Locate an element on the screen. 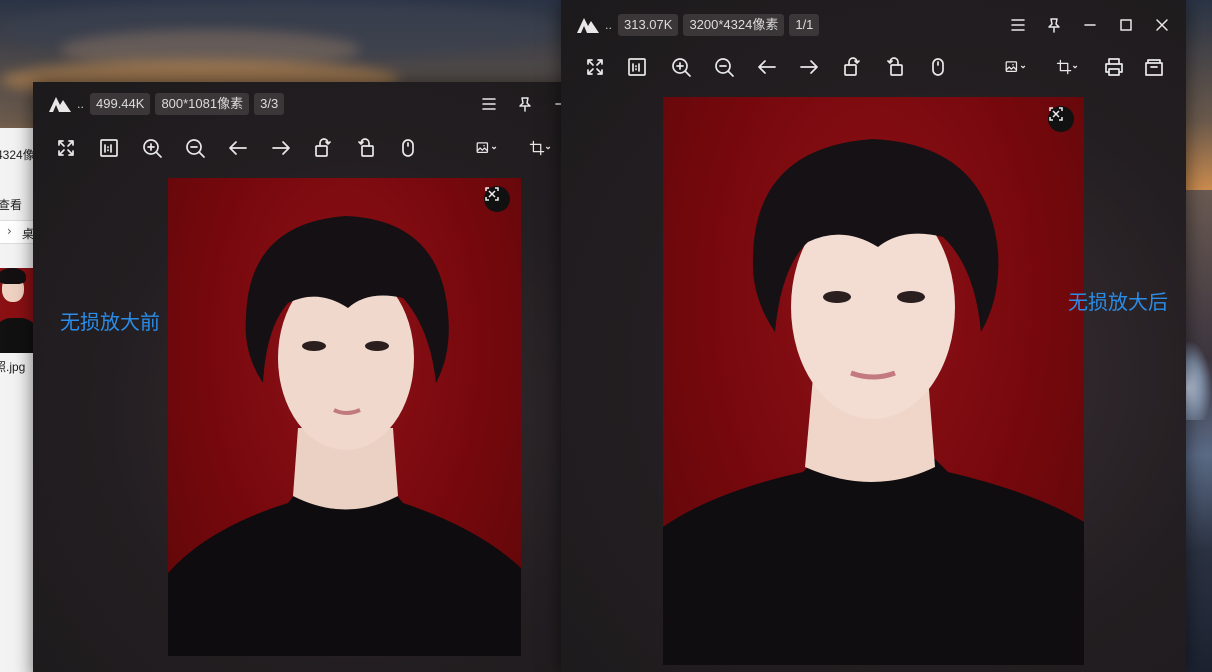  close-button is located at coordinates (1162, 25).